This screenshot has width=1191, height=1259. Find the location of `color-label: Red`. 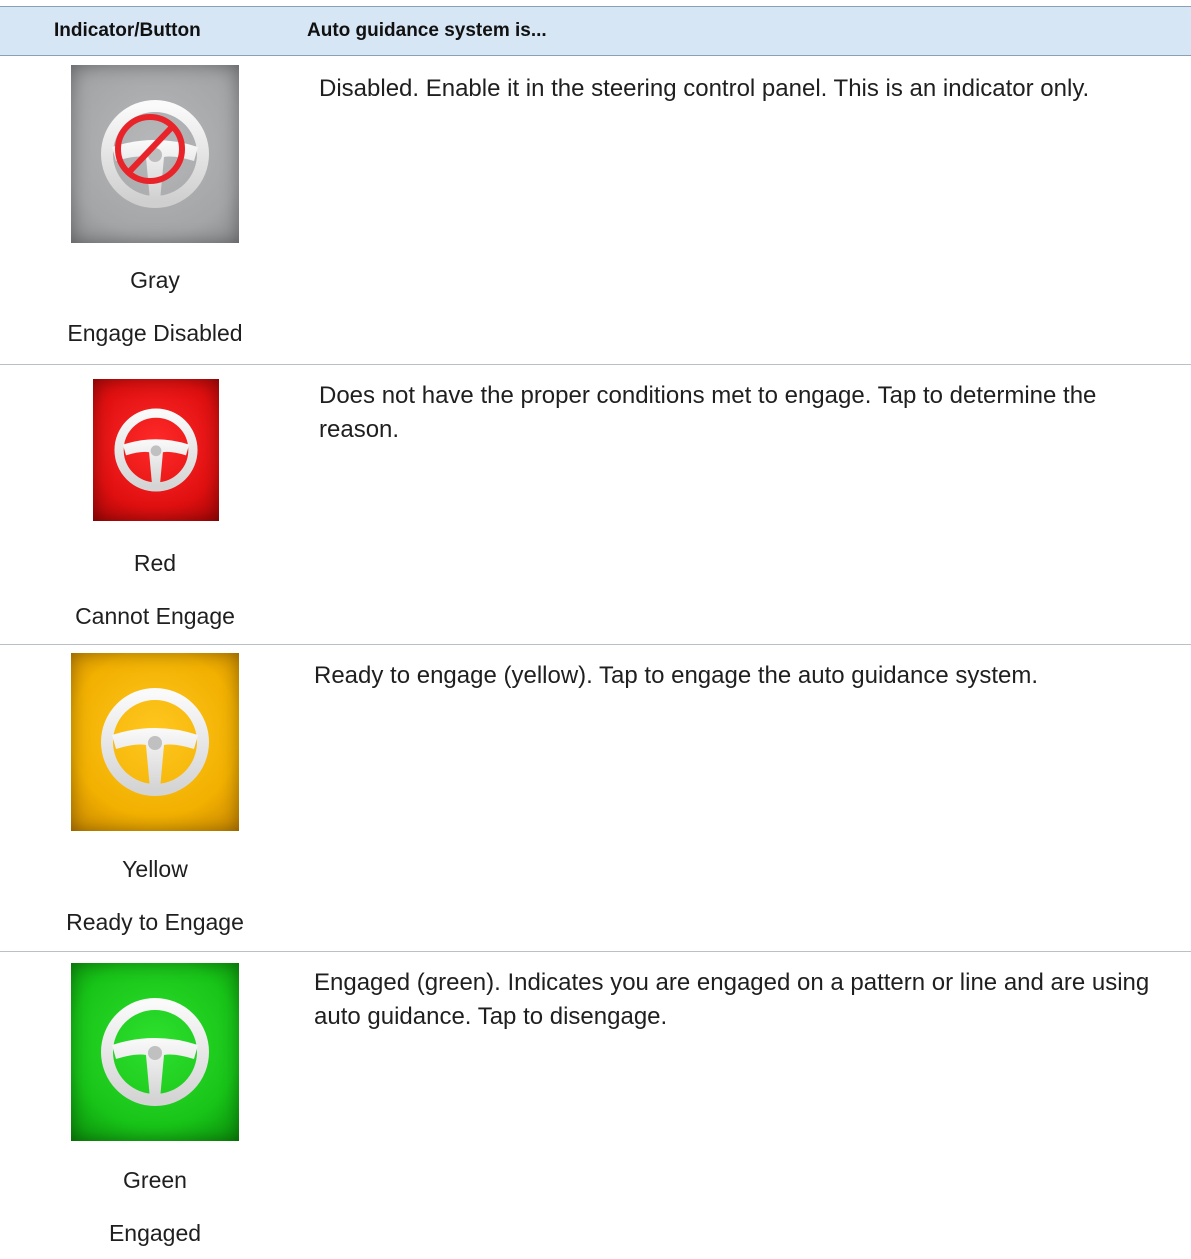

color-label: Red is located at coordinates (155, 563).